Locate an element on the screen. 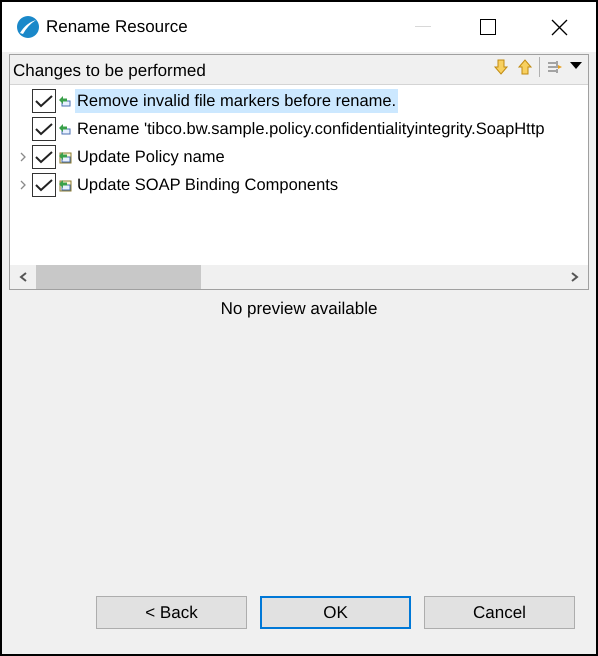  app-logo-icon is located at coordinates (28, 27).